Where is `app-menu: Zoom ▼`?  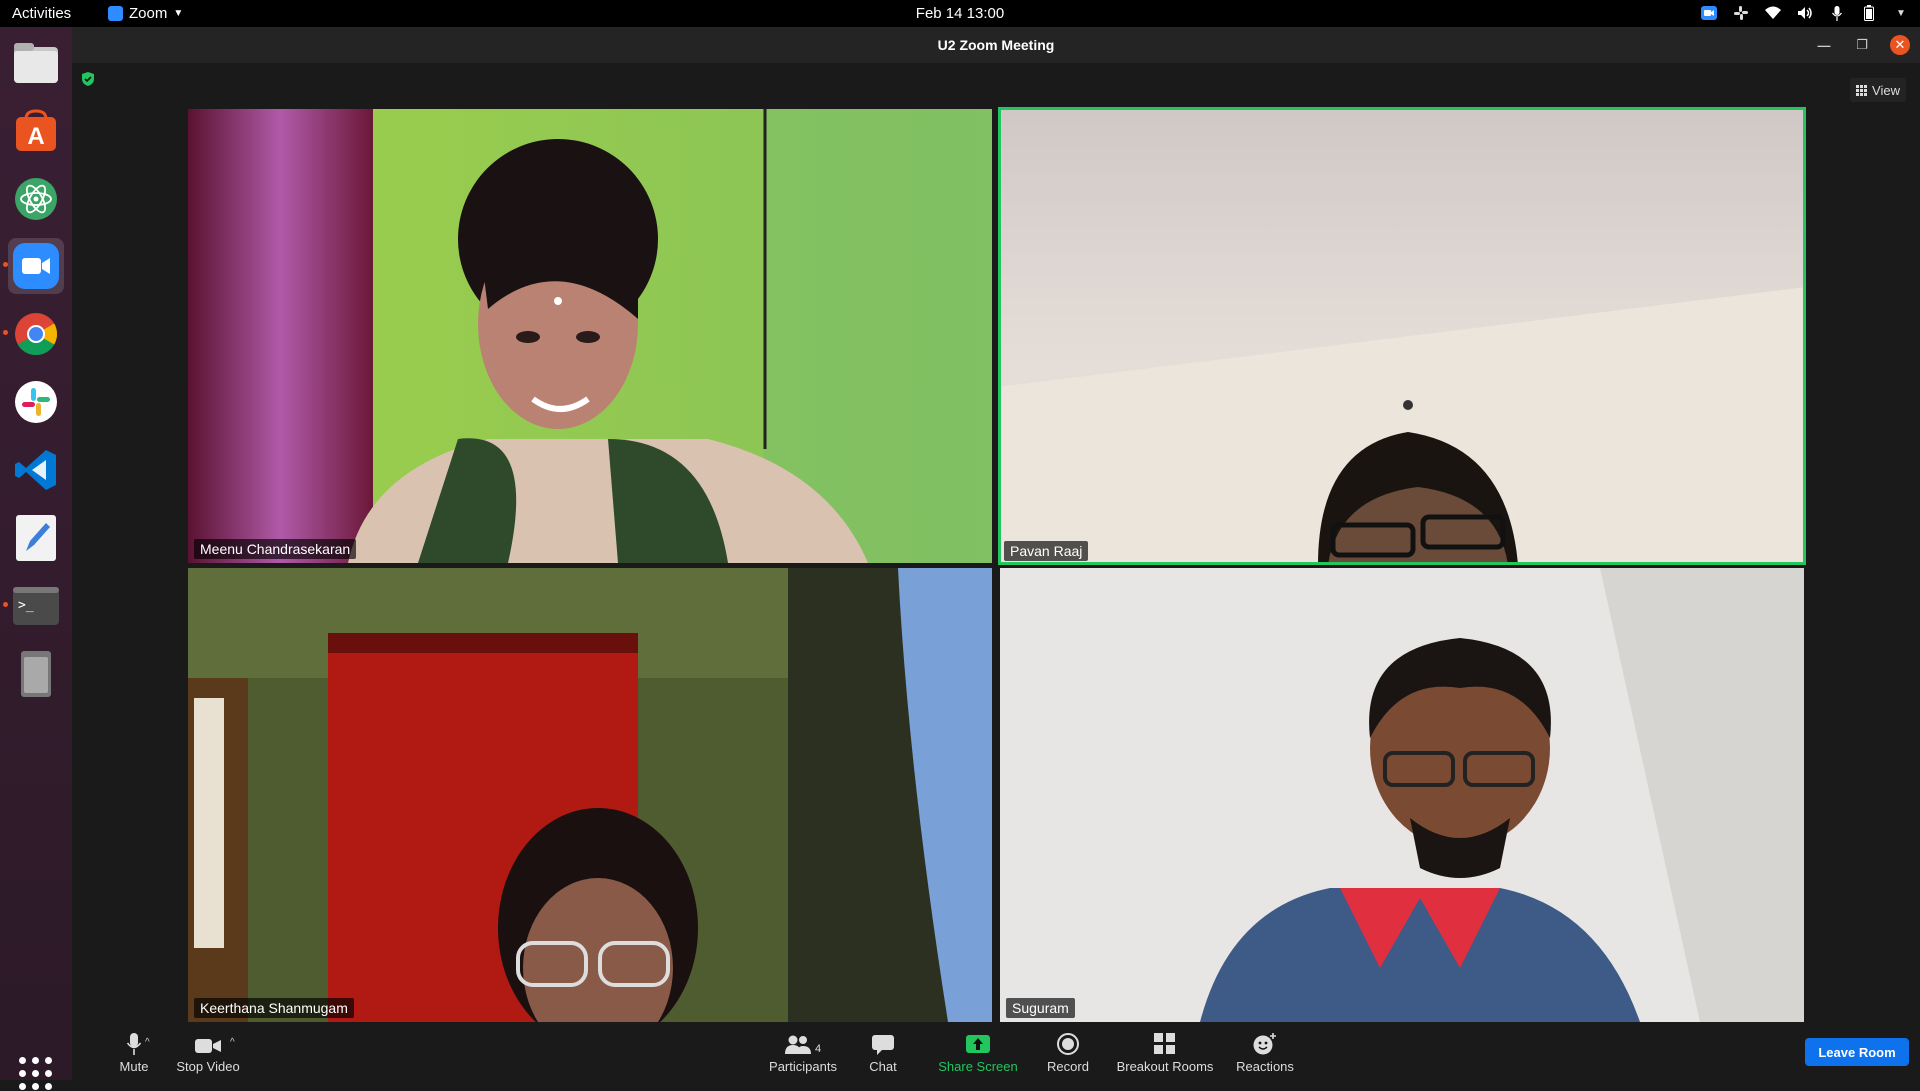 app-menu: Zoom ▼ is located at coordinates (145, 13).